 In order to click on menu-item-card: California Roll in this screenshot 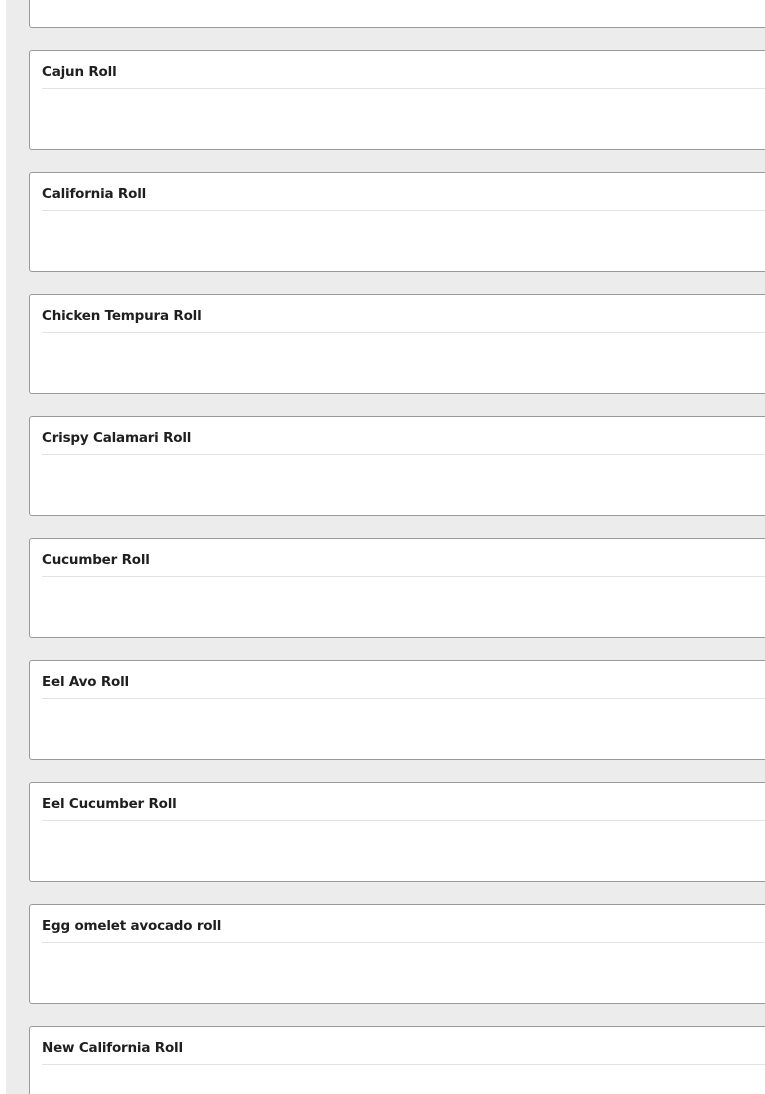, I will do `click(397, 222)`.